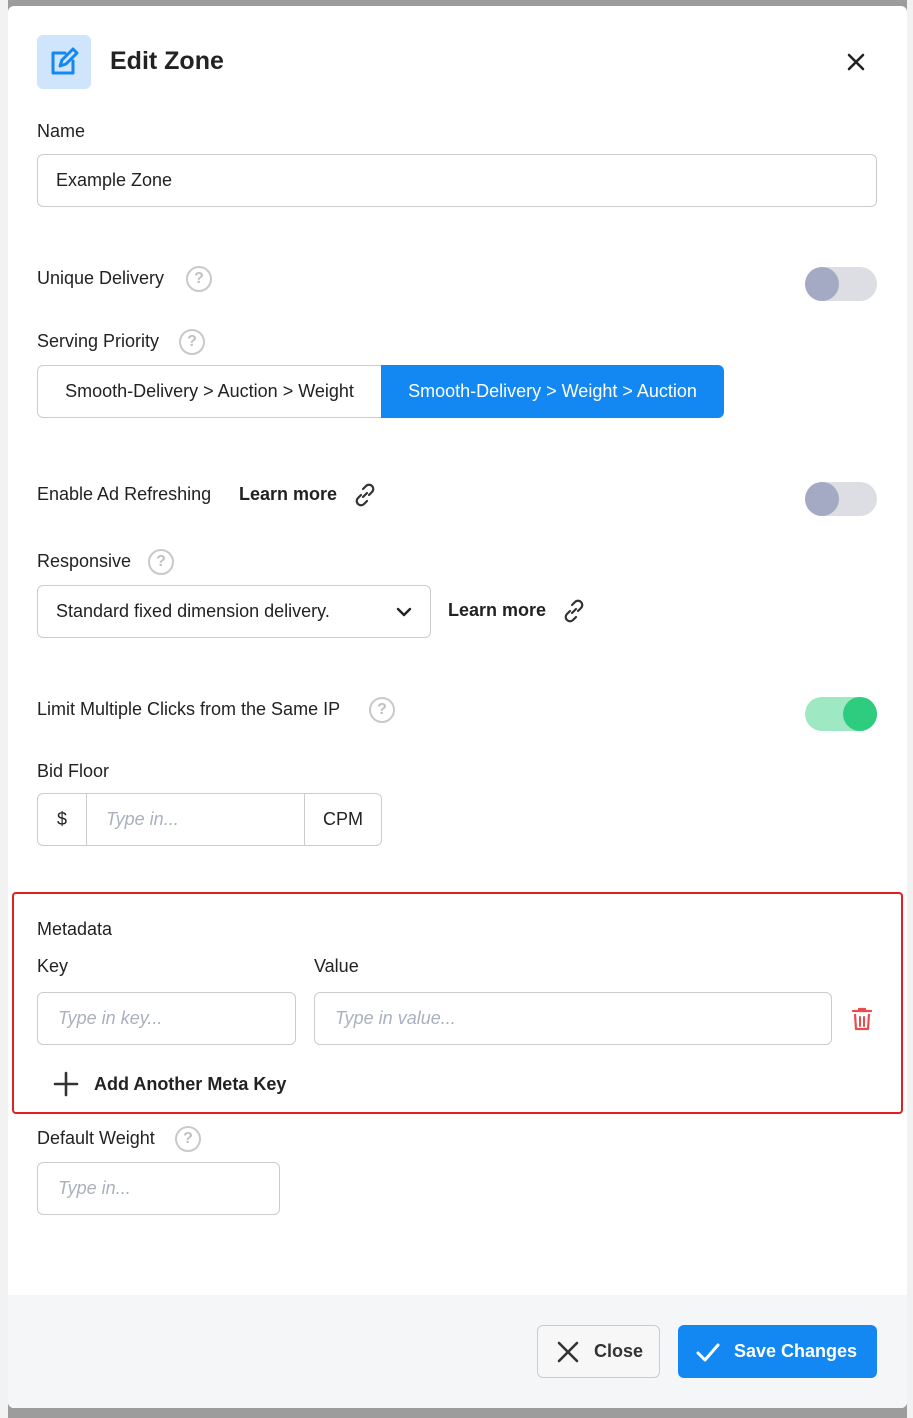 Image resolution: width=913 pixels, height=1418 pixels. What do you see at coordinates (66, 1084) in the screenshot?
I see `plus-icon` at bounding box center [66, 1084].